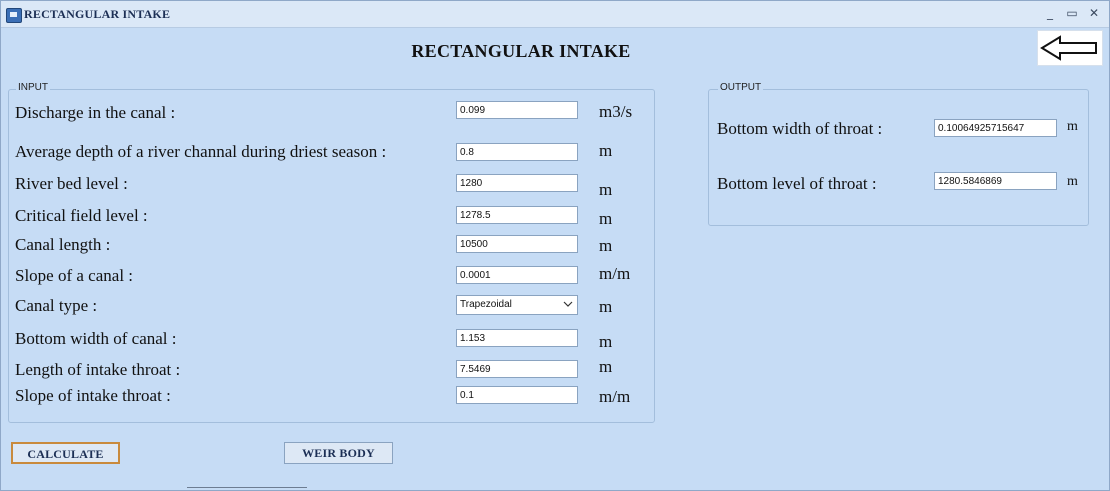 This screenshot has width=1110, height=491. Describe the element at coordinates (93, 395) in the screenshot. I see `slope-throat-label: Slope of intake throat :` at that location.